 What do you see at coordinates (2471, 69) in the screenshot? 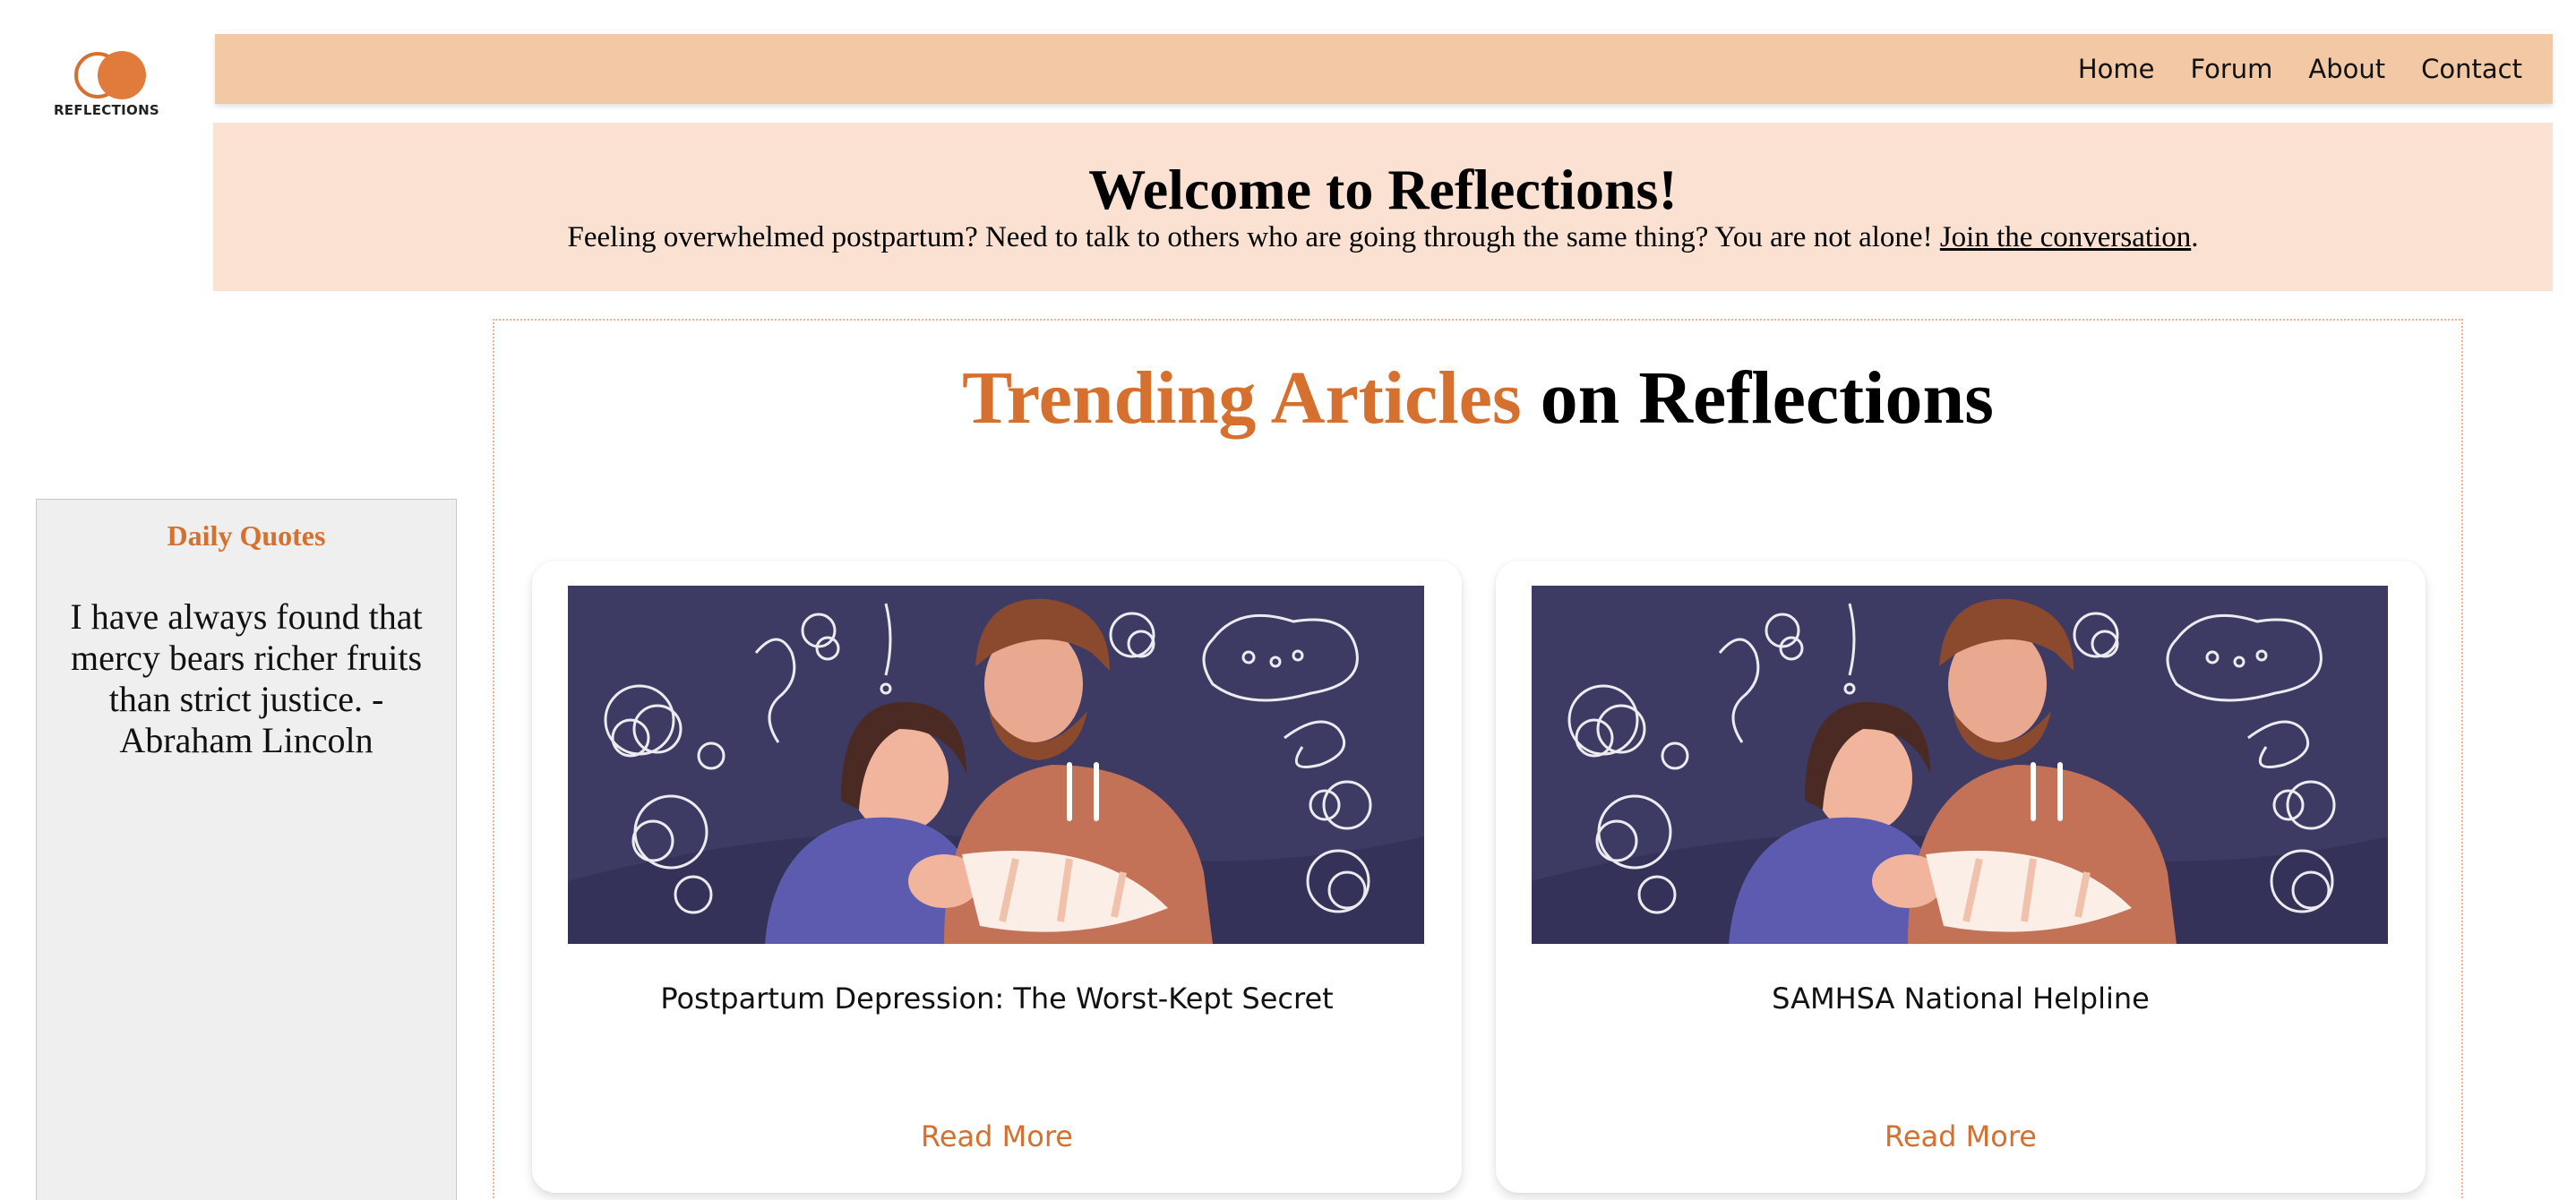
I see `nav-contact-link: Contact` at bounding box center [2471, 69].